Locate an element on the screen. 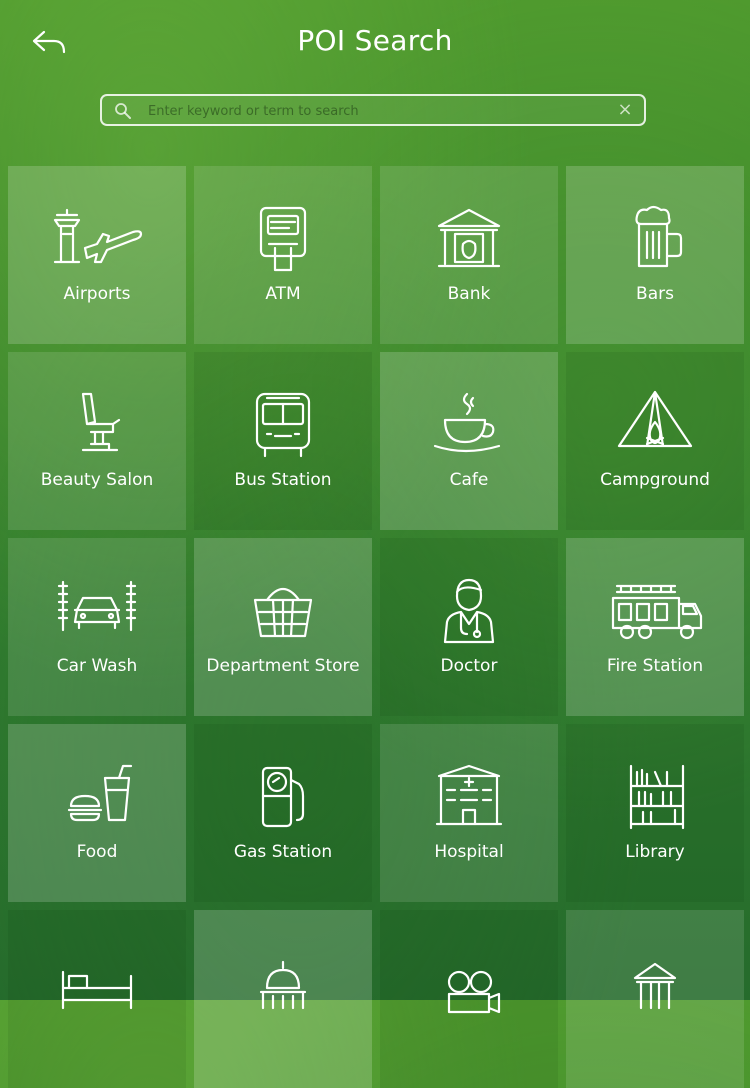 This screenshot has width=750, height=1088. category-tile-government is located at coordinates (283, 999).